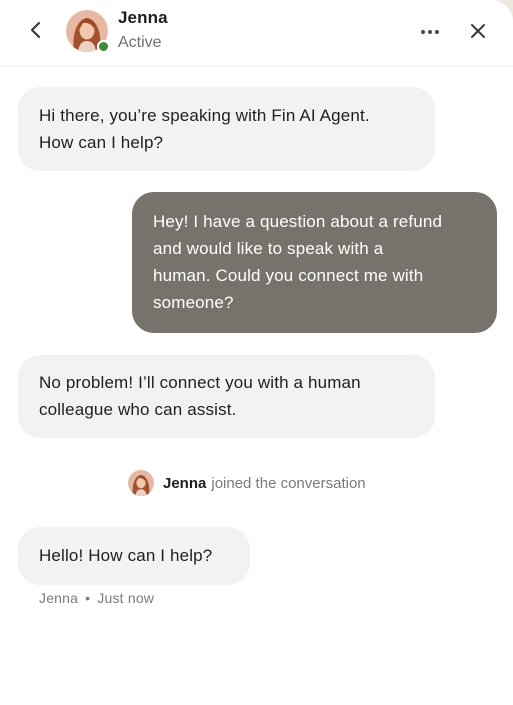 This screenshot has height=705, width=513. I want to click on agent-avatar, so click(88, 31).